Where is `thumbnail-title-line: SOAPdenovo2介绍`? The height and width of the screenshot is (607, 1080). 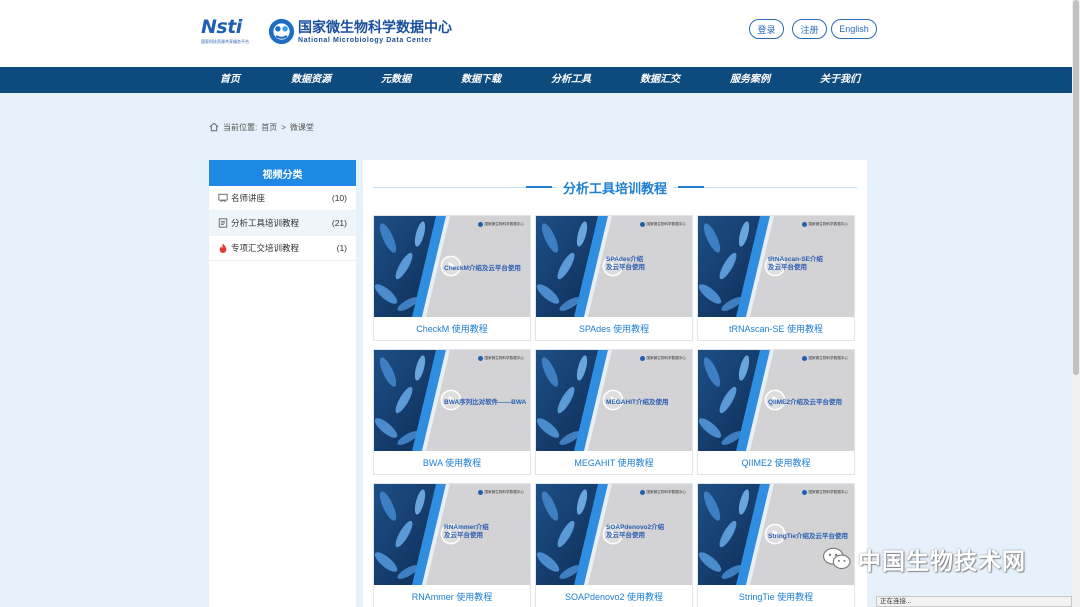 thumbnail-title-line: SOAPdenovo2介绍 is located at coordinates (635, 527).